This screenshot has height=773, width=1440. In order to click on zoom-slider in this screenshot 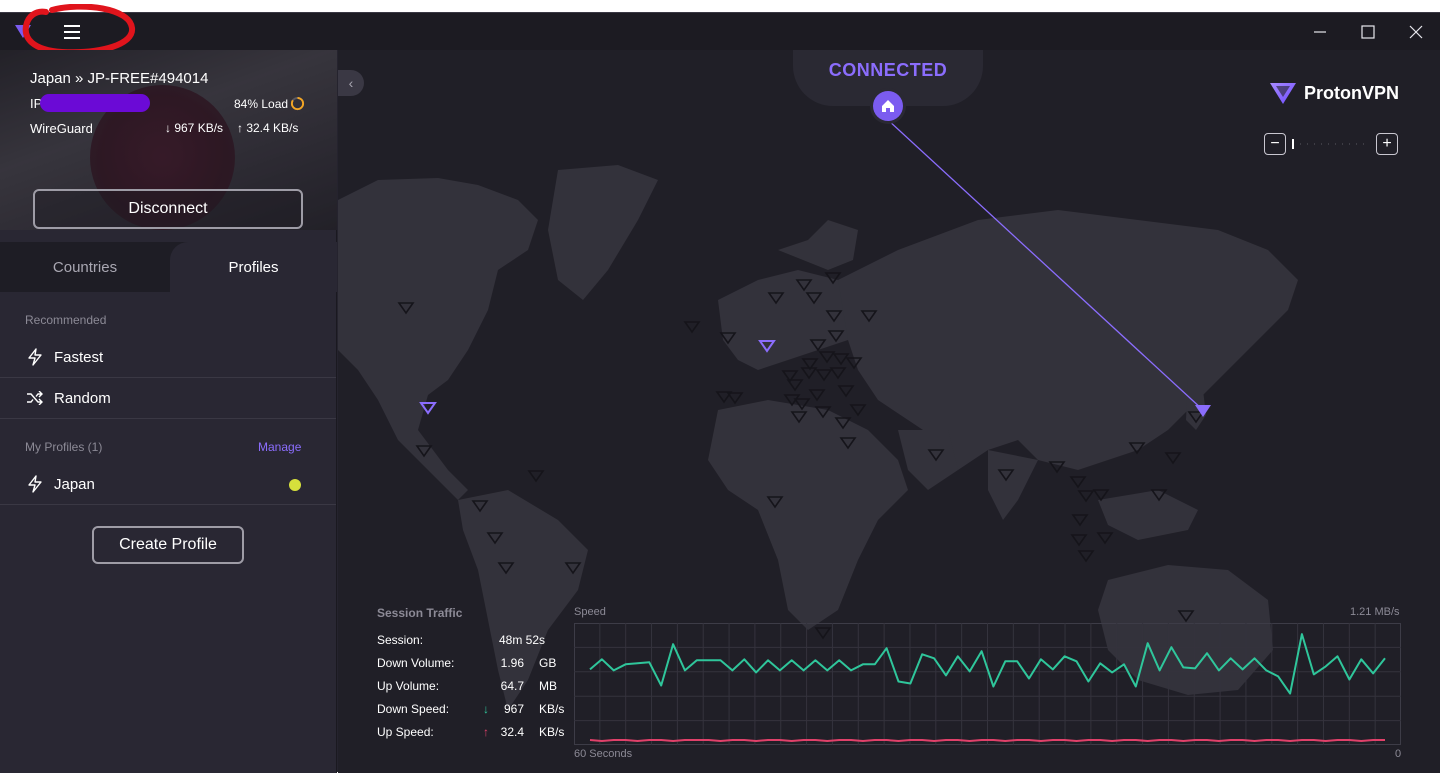, I will do `click(1332, 144)`.